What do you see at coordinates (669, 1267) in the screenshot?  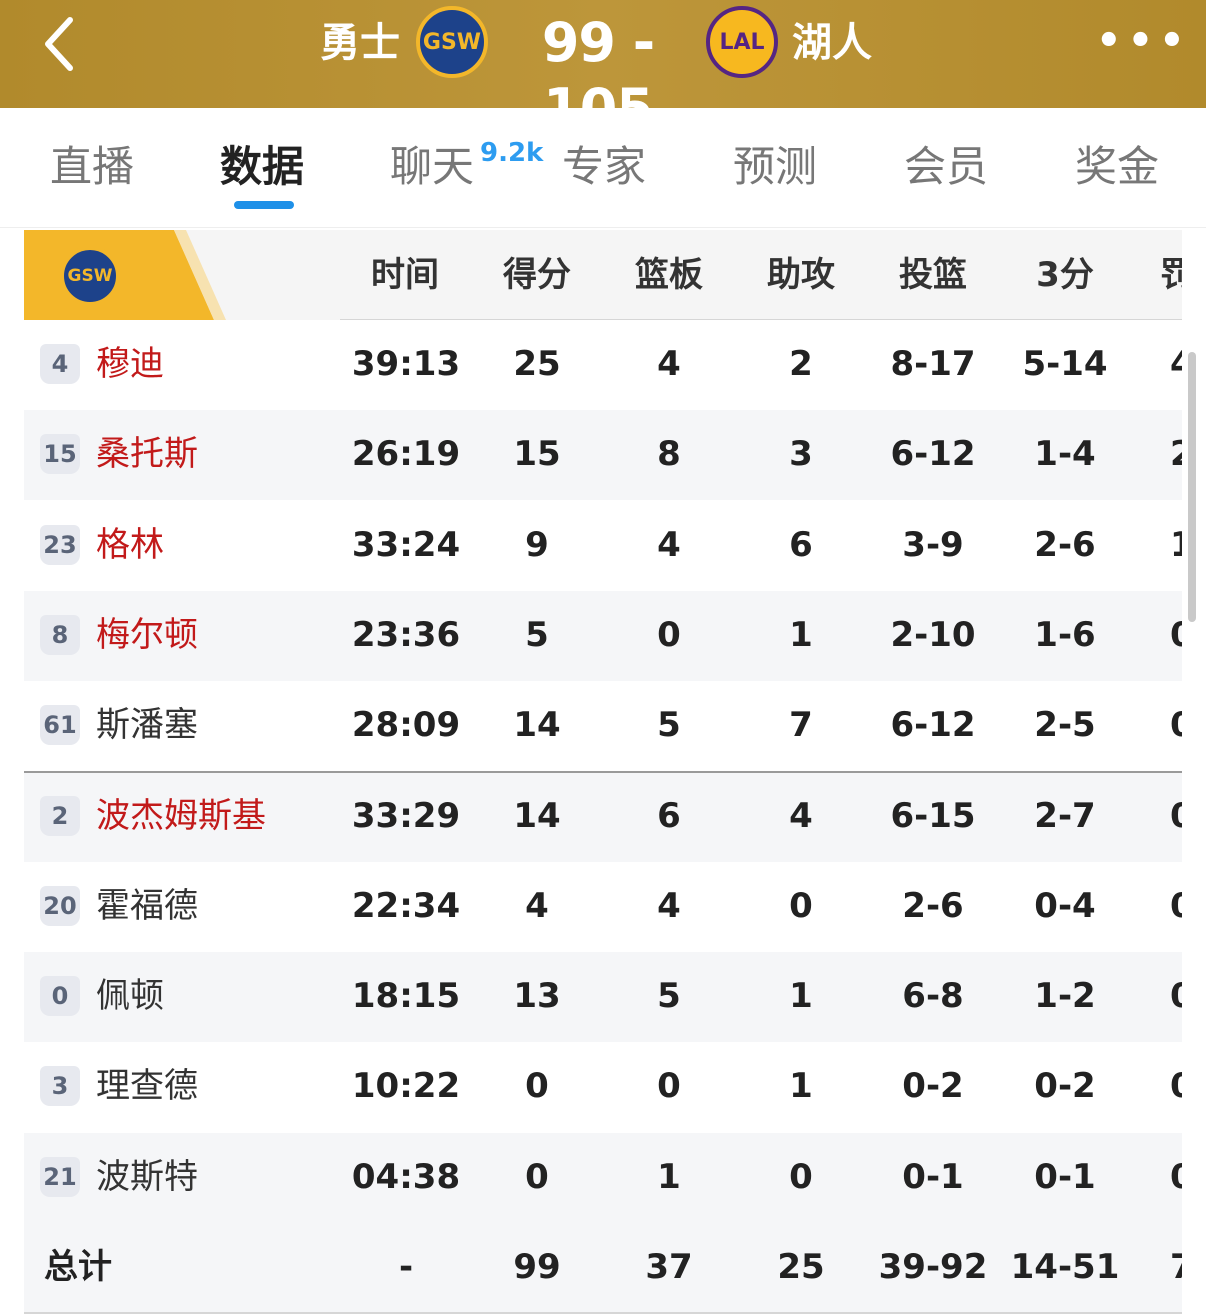 I see `total-rebounds: 37` at bounding box center [669, 1267].